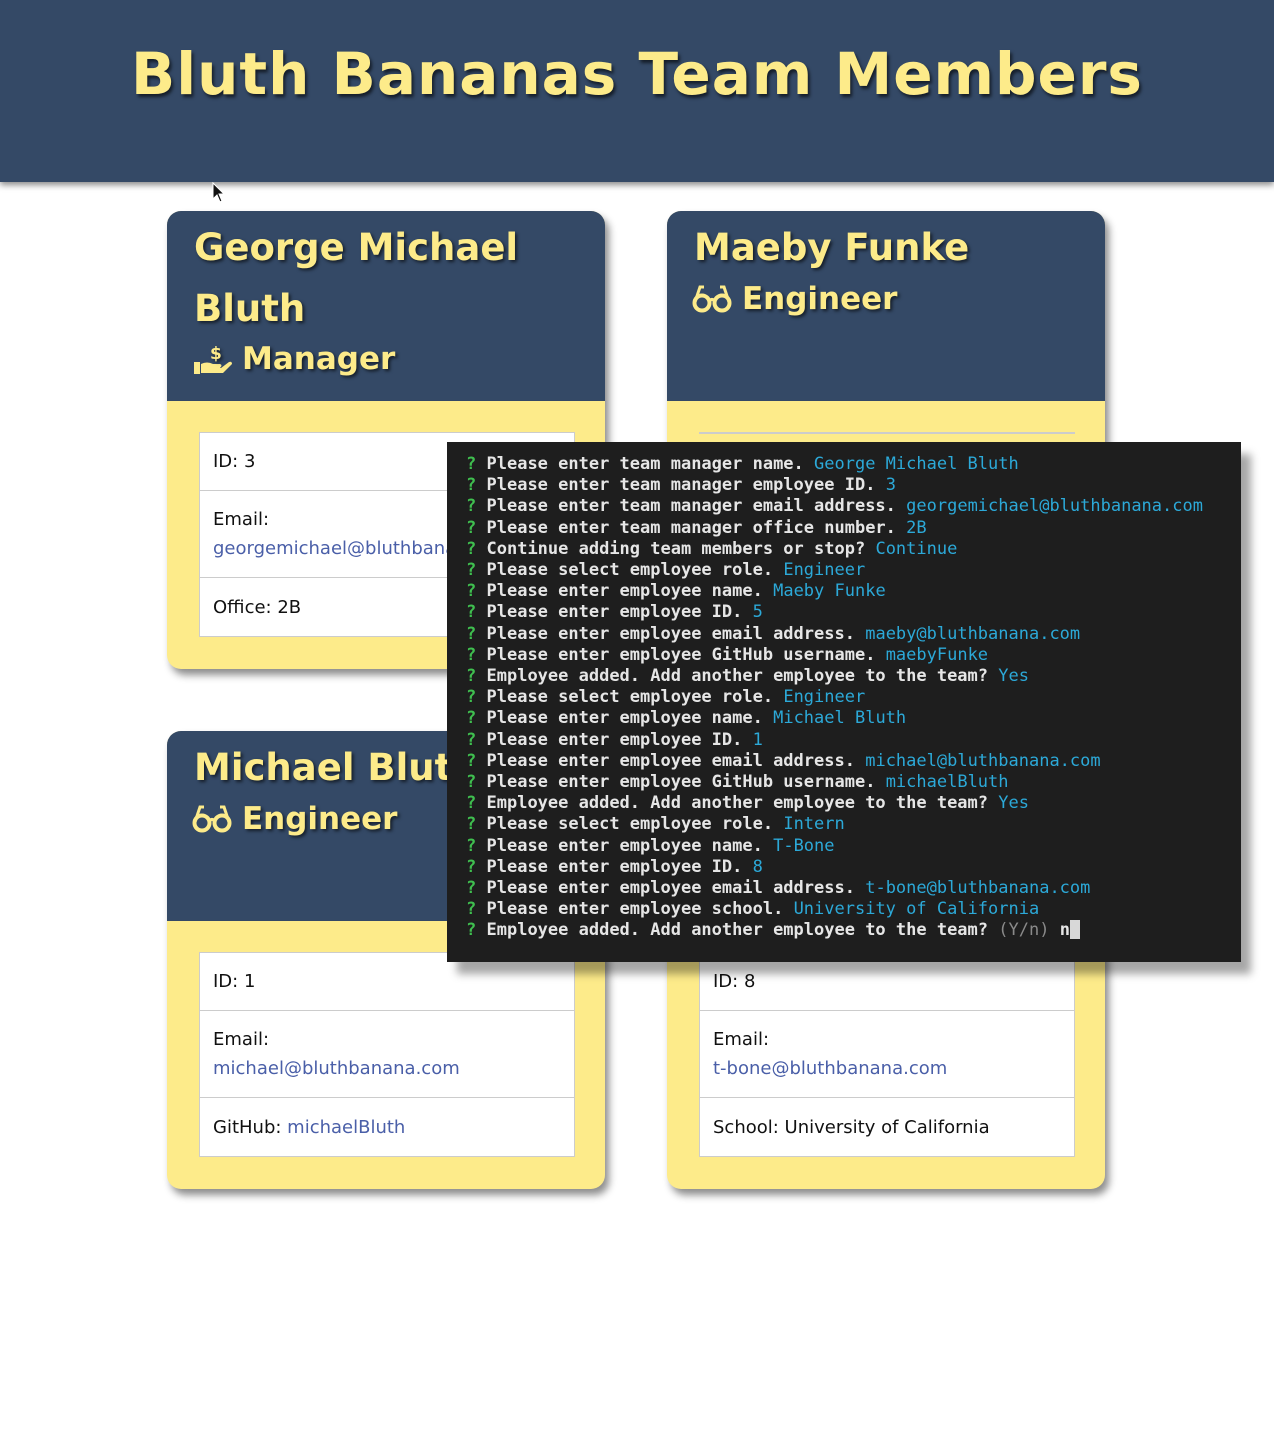 Image resolution: width=1274 pixels, height=1437 pixels. What do you see at coordinates (916, 464) in the screenshot?
I see `prompt-answer: George Michael Bluth` at bounding box center [916, 464].